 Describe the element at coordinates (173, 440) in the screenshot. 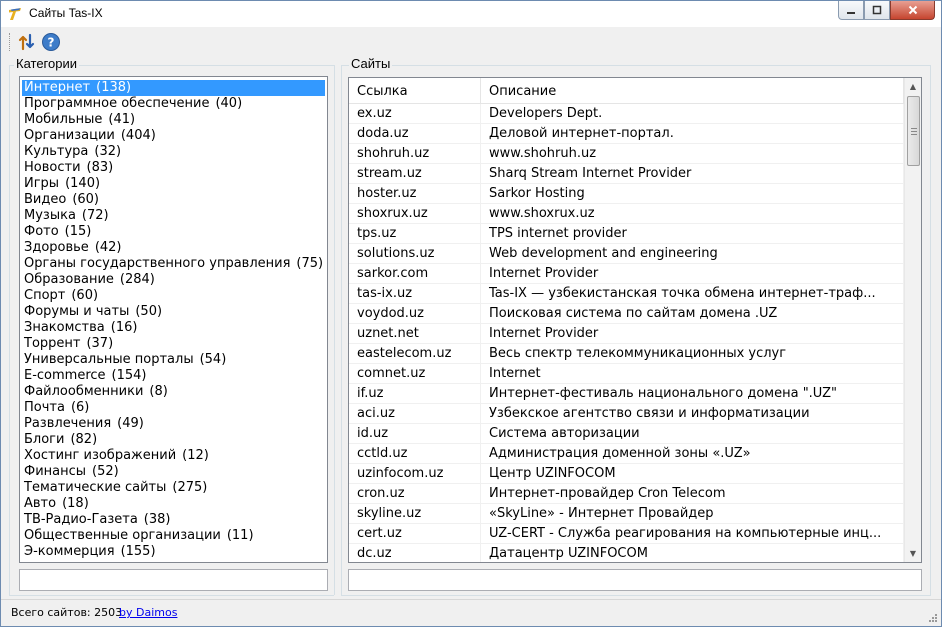

I see `category-item: Блоги (82)` at that location.